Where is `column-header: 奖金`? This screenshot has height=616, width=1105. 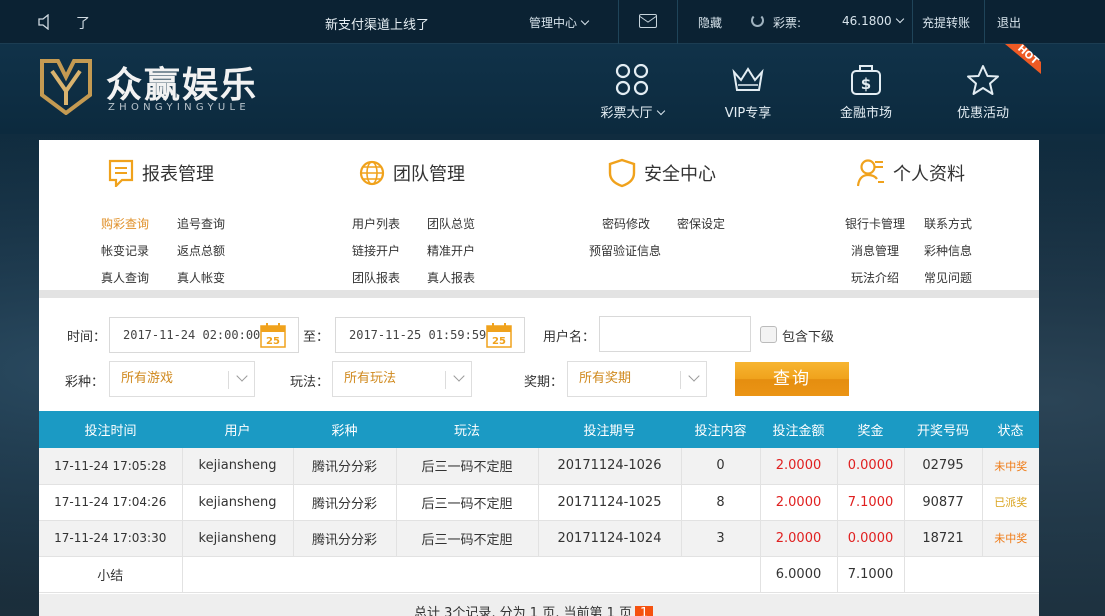
column-header: 奖金 is located at coordinates (870, 429).